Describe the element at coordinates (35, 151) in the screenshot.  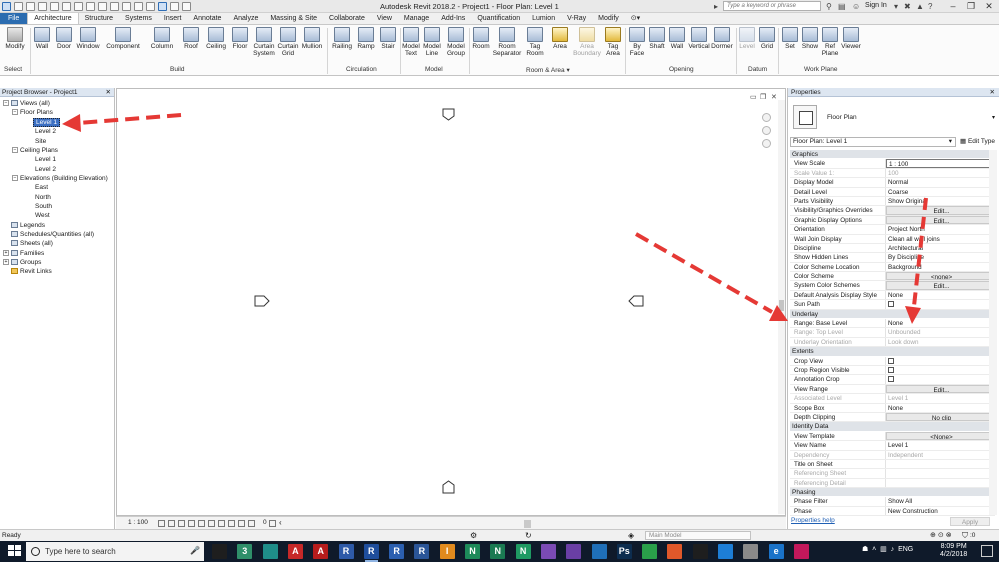
I see `tree-item-ceiling-plans: − Ceiling Plans` at that location.